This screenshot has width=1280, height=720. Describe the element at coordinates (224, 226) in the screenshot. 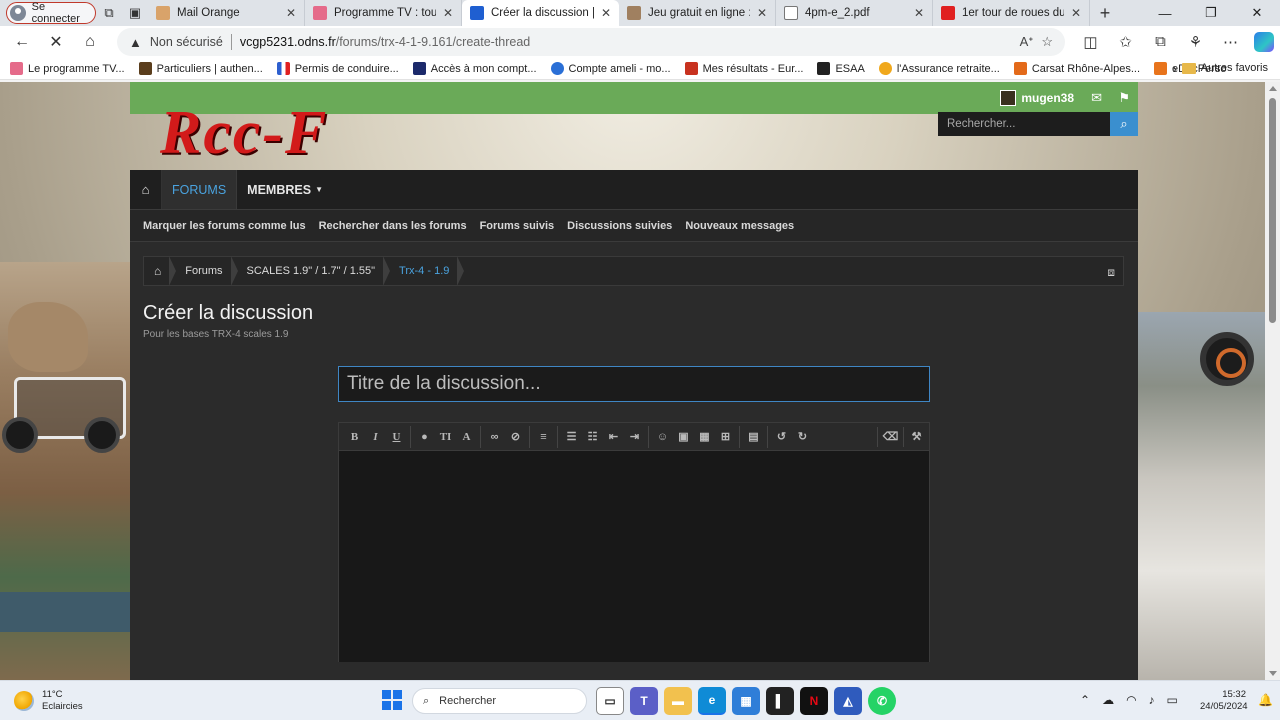

I see `subnav-mark-read: Marquer les forums comme lus` at that location.